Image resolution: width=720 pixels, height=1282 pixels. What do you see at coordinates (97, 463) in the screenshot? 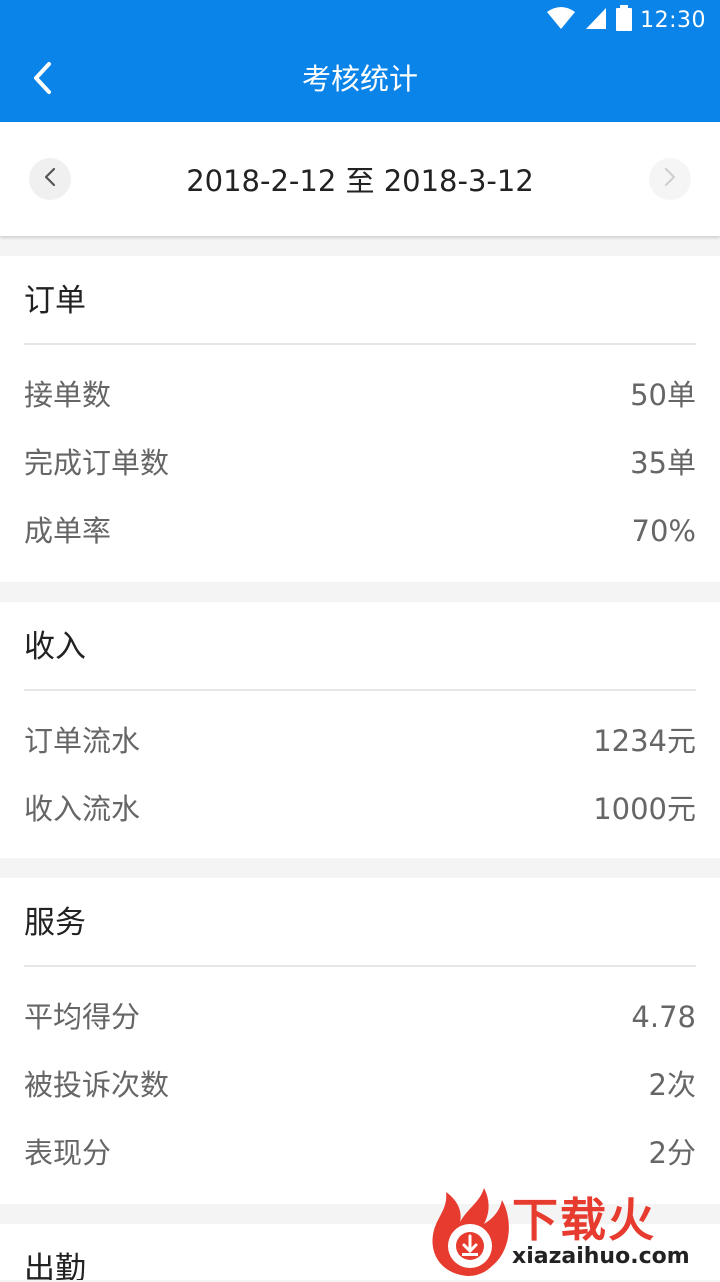
I see `stat-label: 完成订单数` at bounding box center [97, 463].